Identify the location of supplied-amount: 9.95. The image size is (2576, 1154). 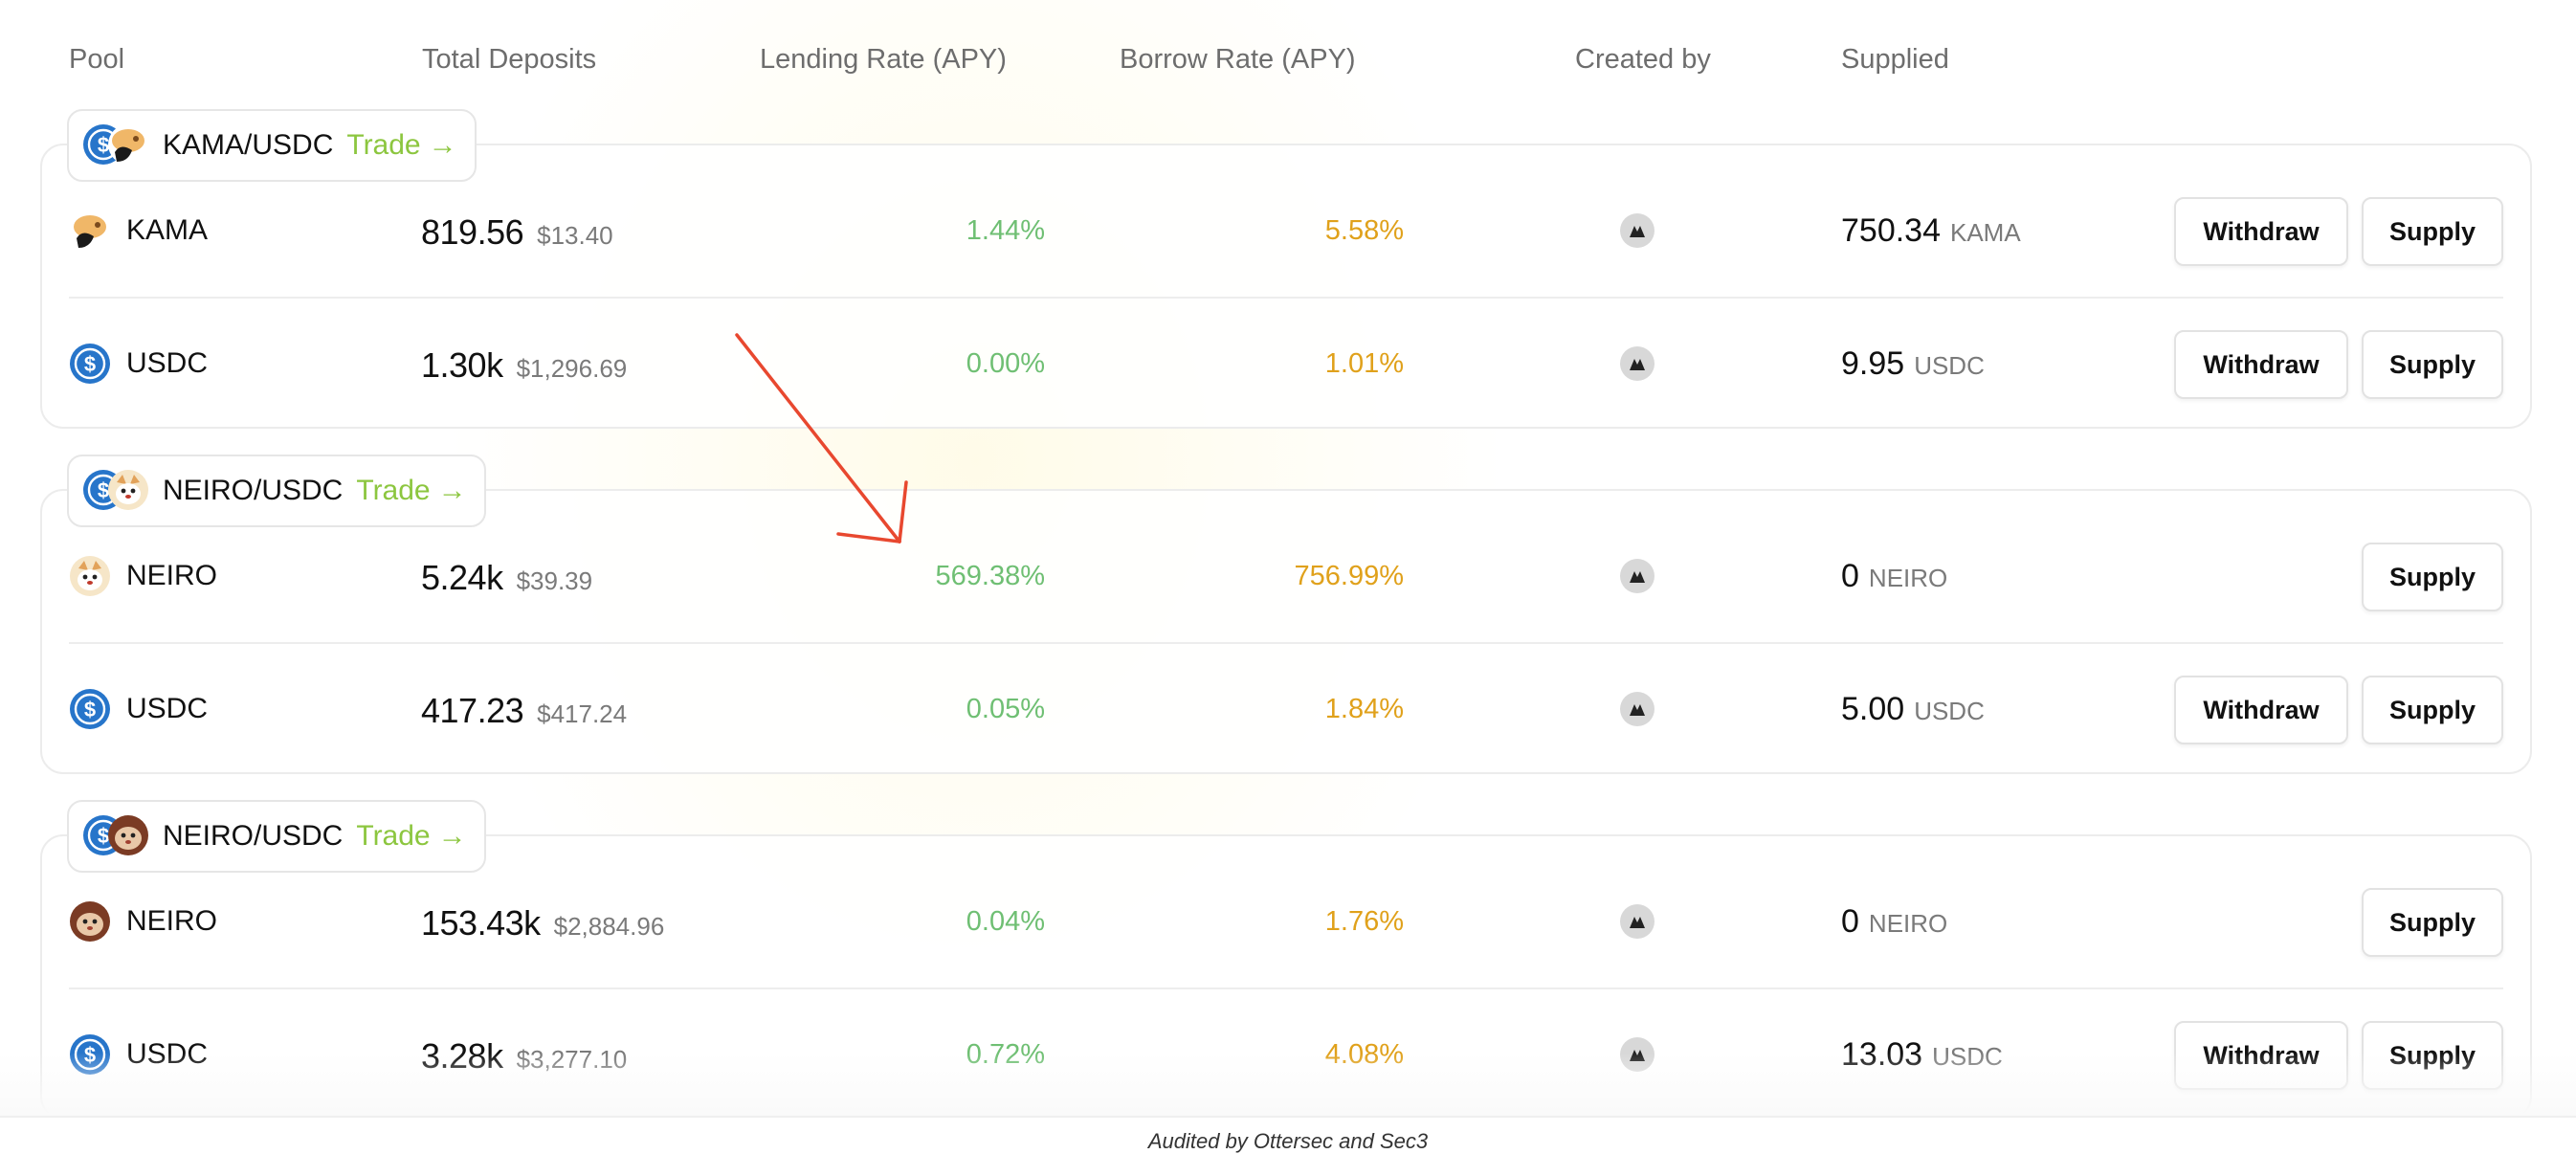
(1873, 363).